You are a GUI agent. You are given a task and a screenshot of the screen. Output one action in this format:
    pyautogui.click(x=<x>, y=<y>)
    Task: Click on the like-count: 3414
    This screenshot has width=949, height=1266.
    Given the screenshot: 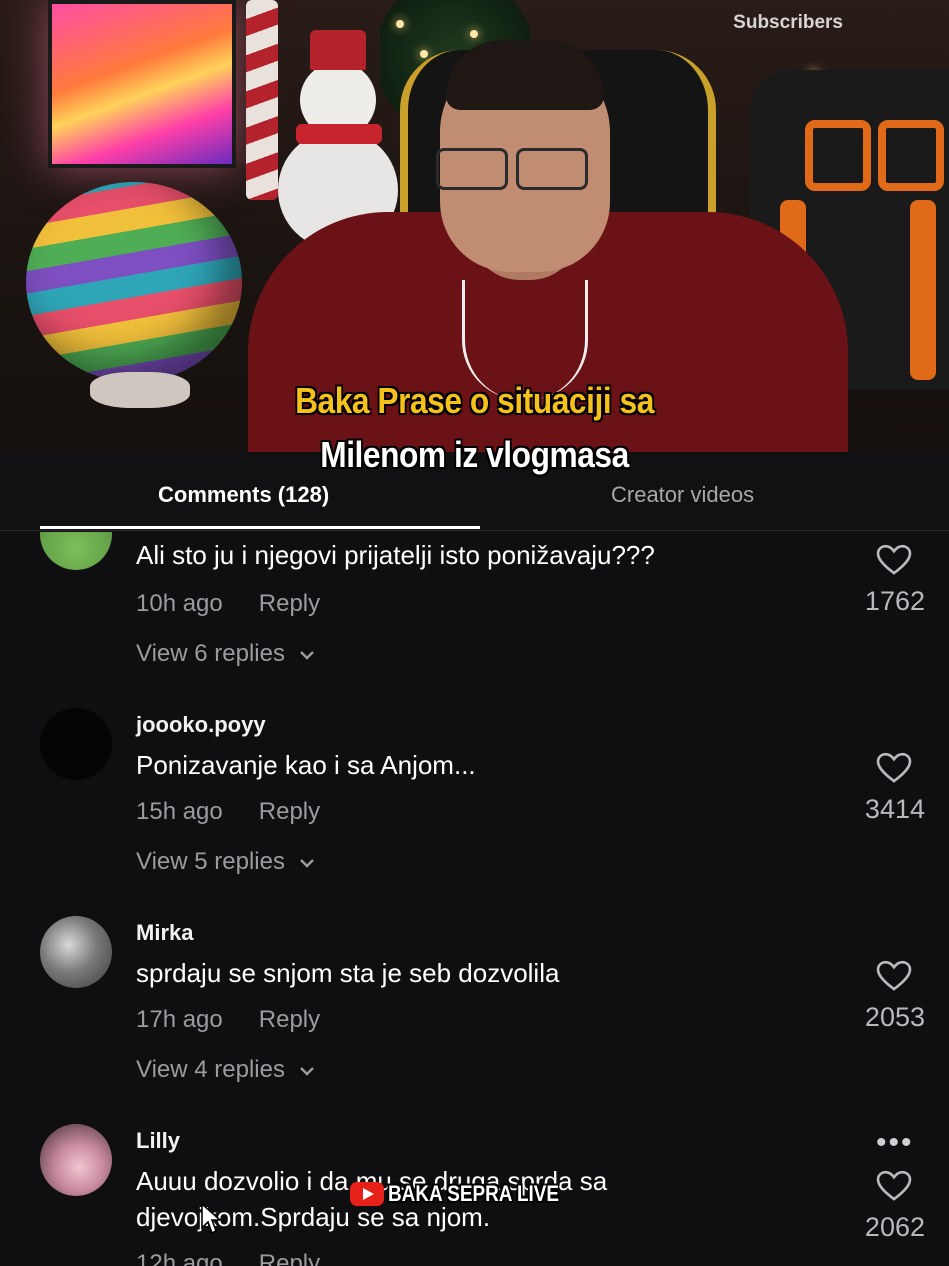 What is the action you would take?
    pyautogui.click(x=894, y=809)
    